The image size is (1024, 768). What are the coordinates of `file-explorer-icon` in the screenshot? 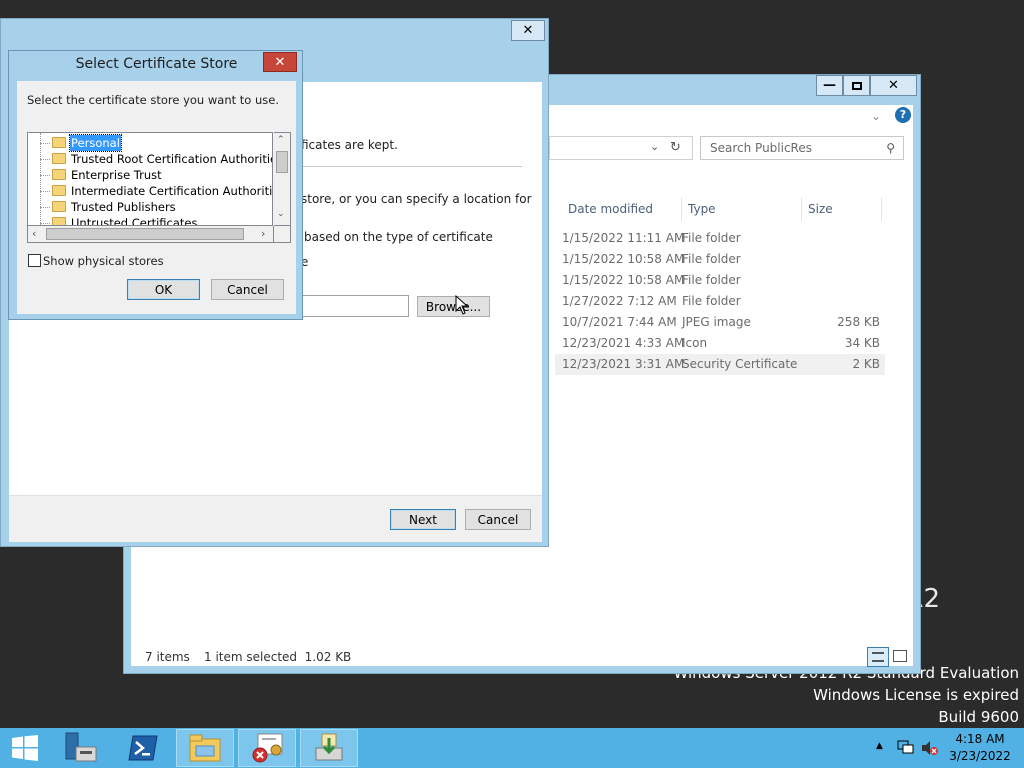 It's located at (205, 748).